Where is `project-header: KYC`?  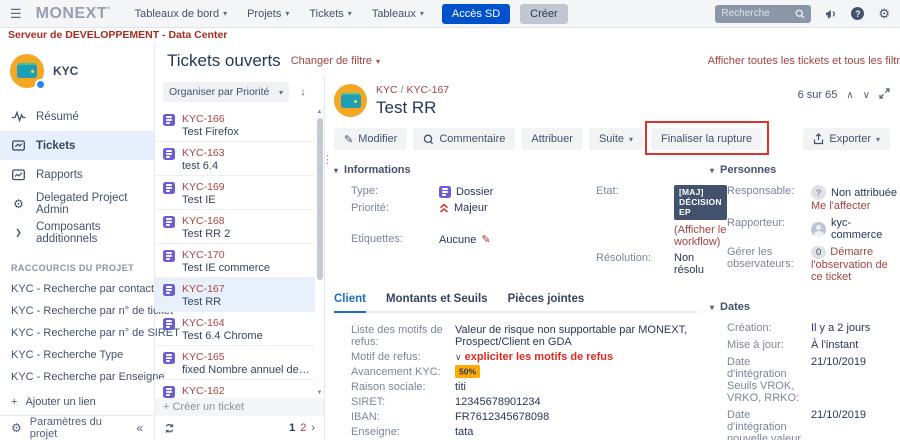 project-header: KYC is located at coordinates (77, 72).